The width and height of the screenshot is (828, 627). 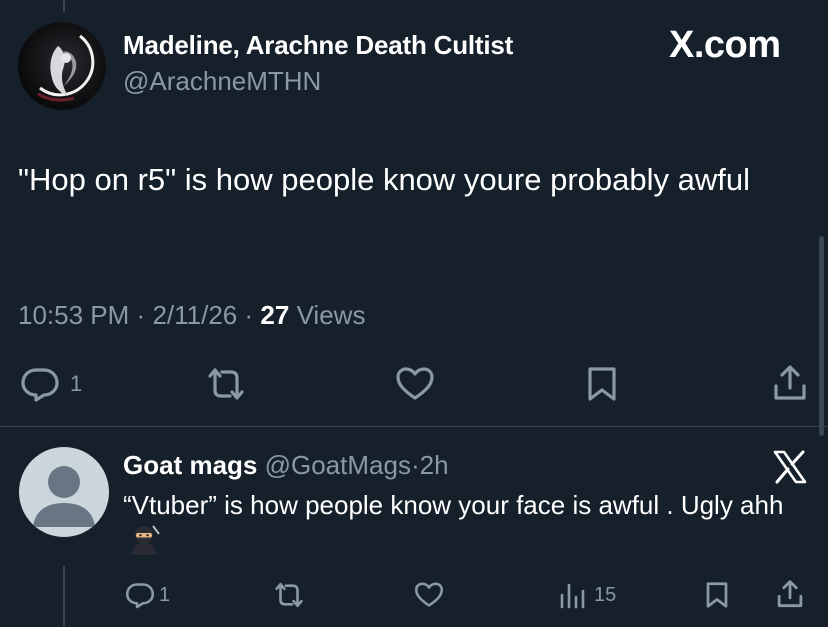 I want to click on reply-count: 1, so click(x=76, y=383).